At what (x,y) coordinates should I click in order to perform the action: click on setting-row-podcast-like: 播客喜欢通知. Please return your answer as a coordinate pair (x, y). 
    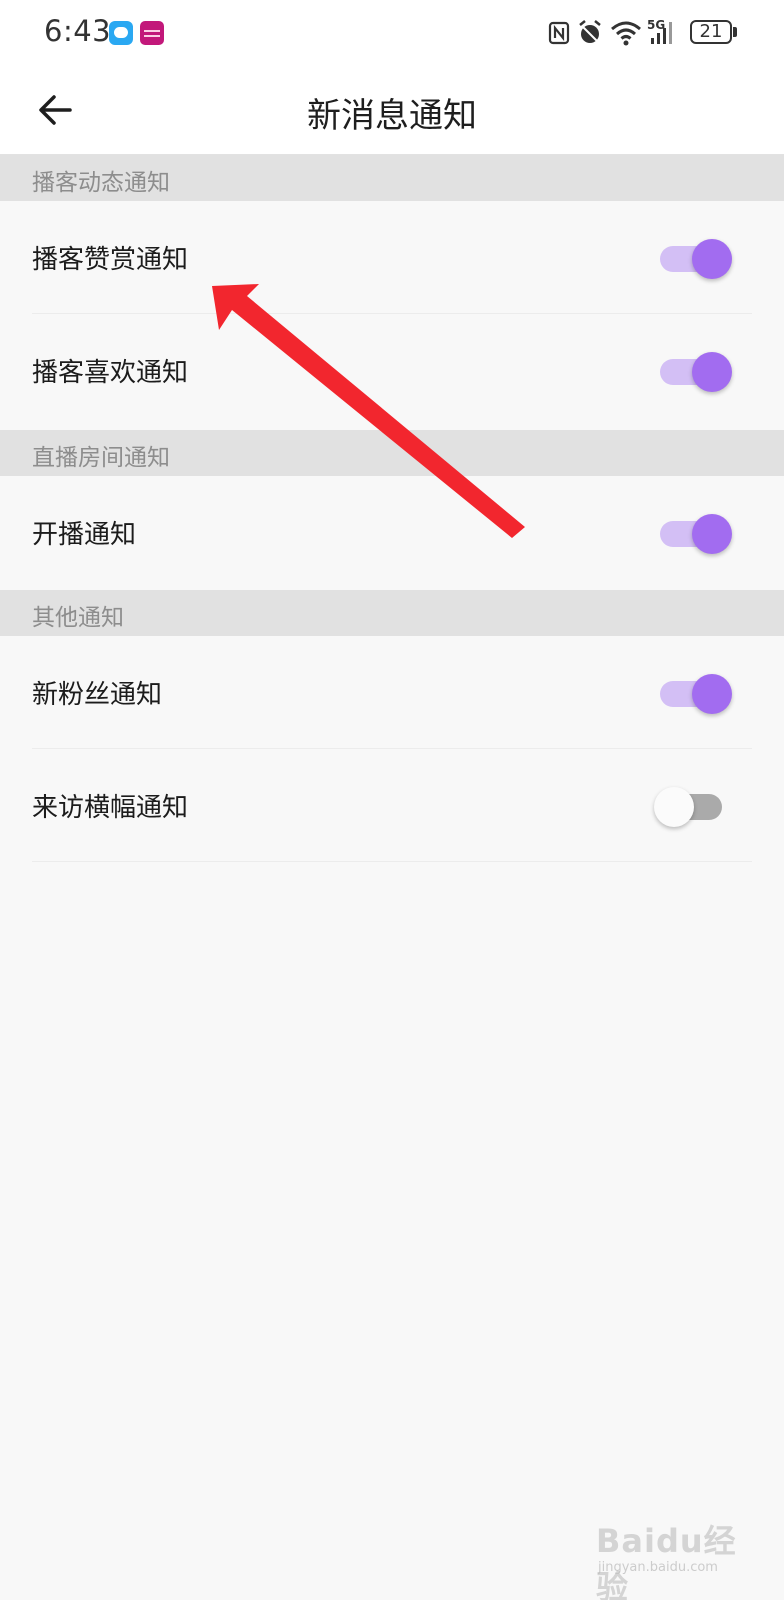
    Looking at the image, I should click on (392, 370).